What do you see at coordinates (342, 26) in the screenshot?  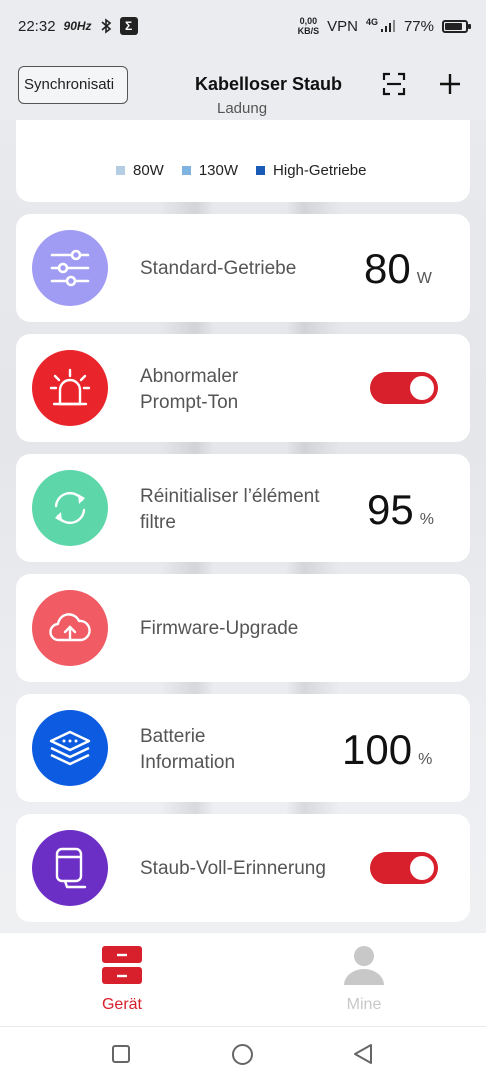 I see `vpn-indicator: VPN` at bounding box center [342, 26].